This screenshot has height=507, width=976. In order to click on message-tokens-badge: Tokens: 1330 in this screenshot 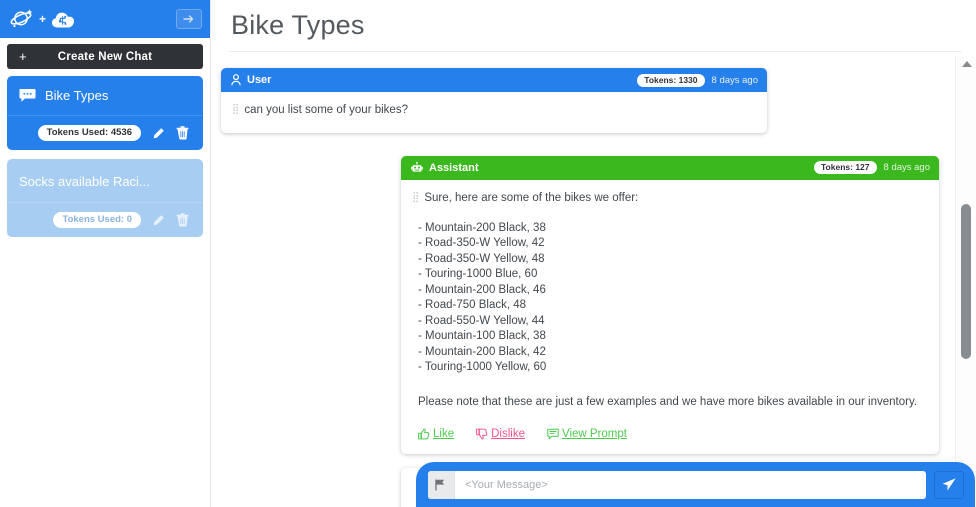, I will do `click(671, 80)`.